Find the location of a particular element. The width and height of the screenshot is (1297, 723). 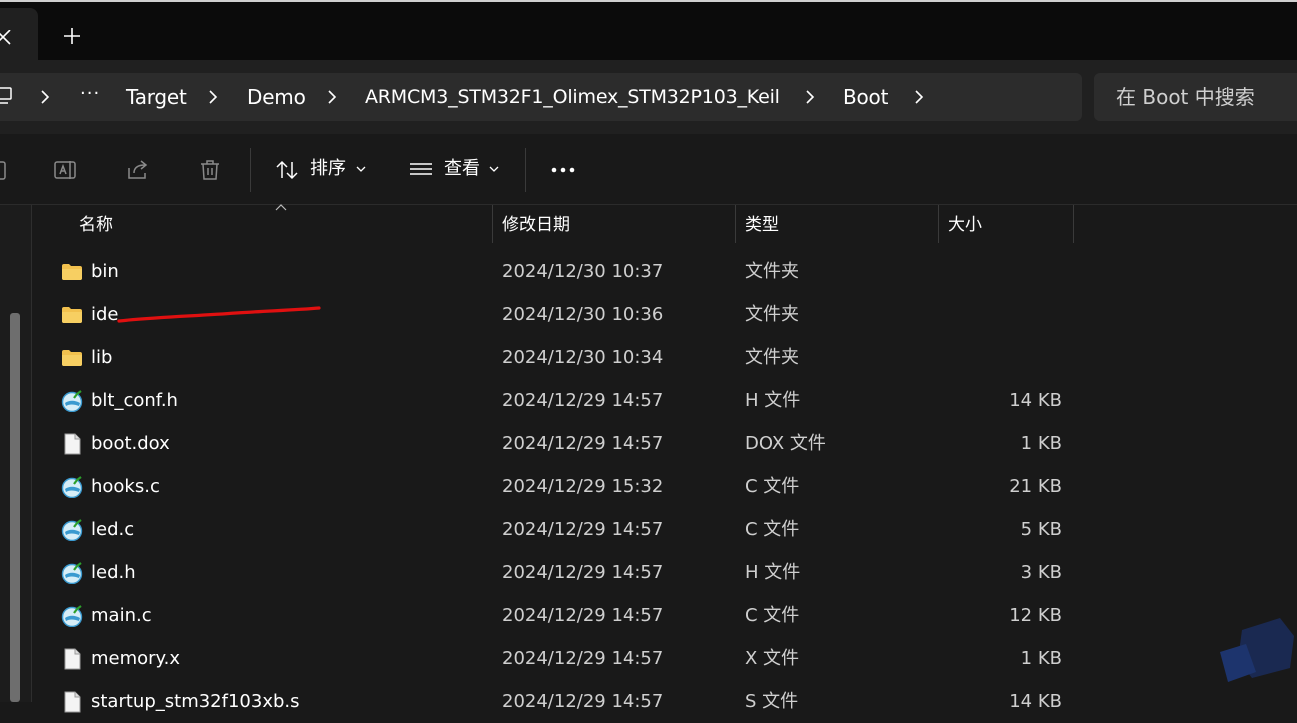

file-type: S 文件 is located at coordinates (772, 701).